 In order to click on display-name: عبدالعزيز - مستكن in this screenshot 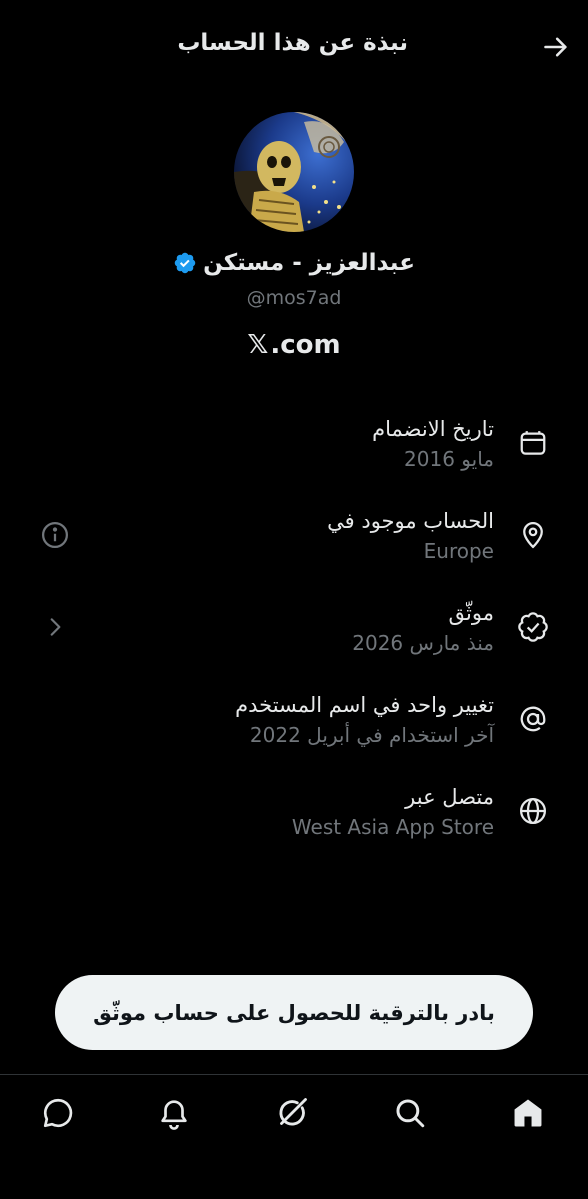, I will do `click(309, 263)`.